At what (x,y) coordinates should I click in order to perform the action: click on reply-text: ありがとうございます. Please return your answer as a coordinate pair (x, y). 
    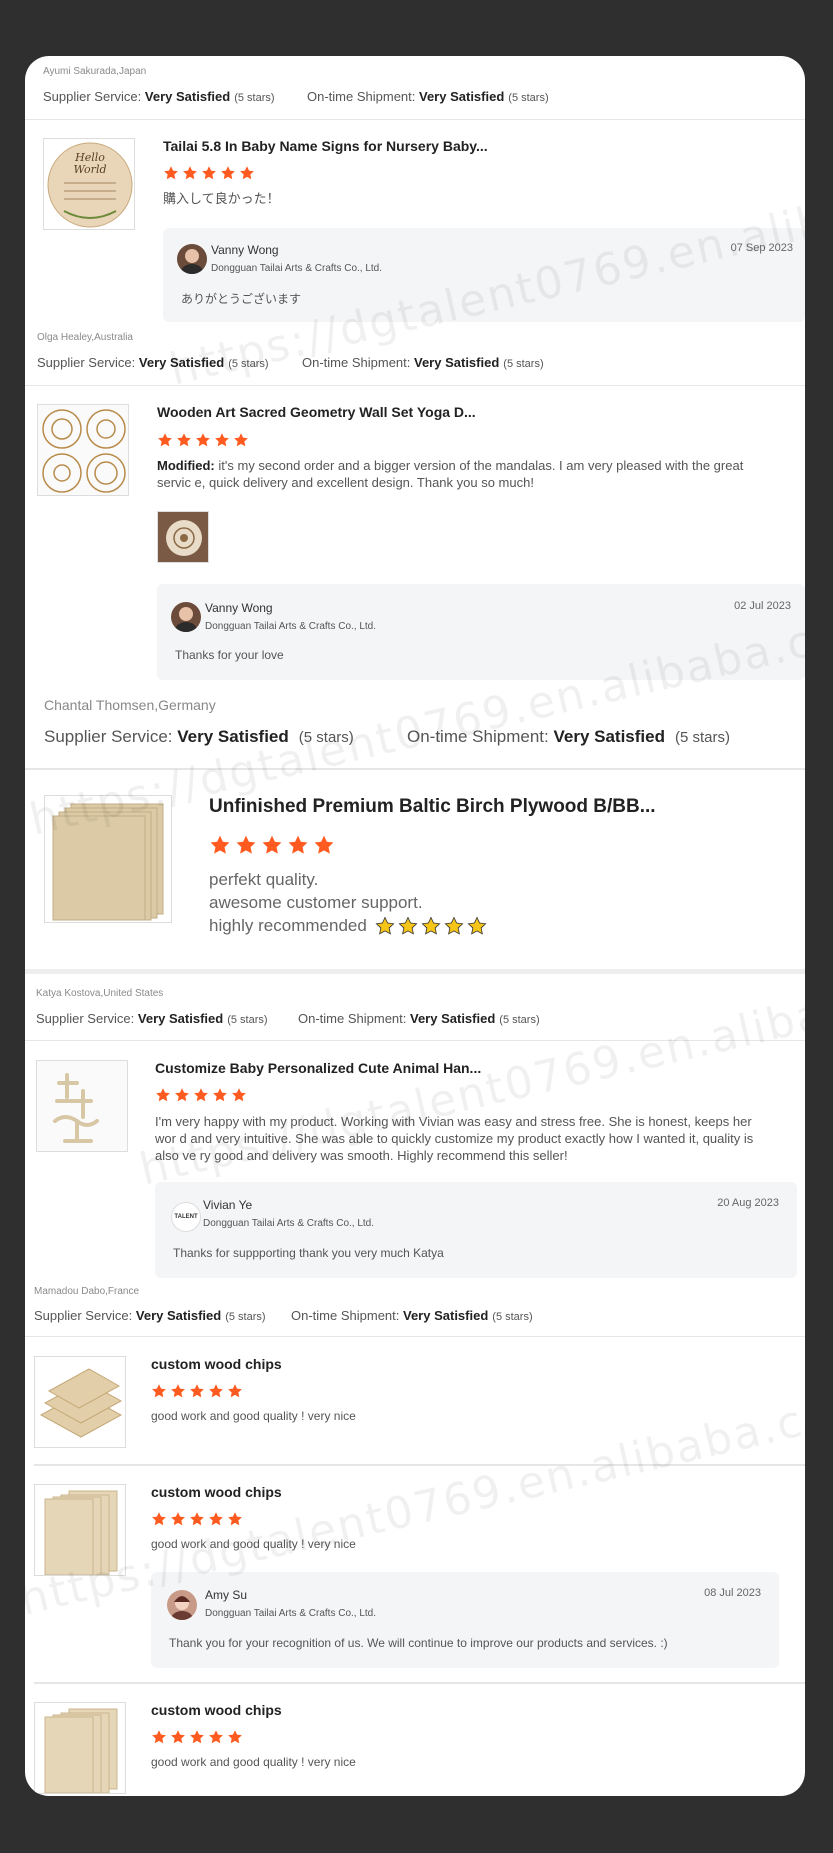
    Looking at the image, I should click on (241, 299).